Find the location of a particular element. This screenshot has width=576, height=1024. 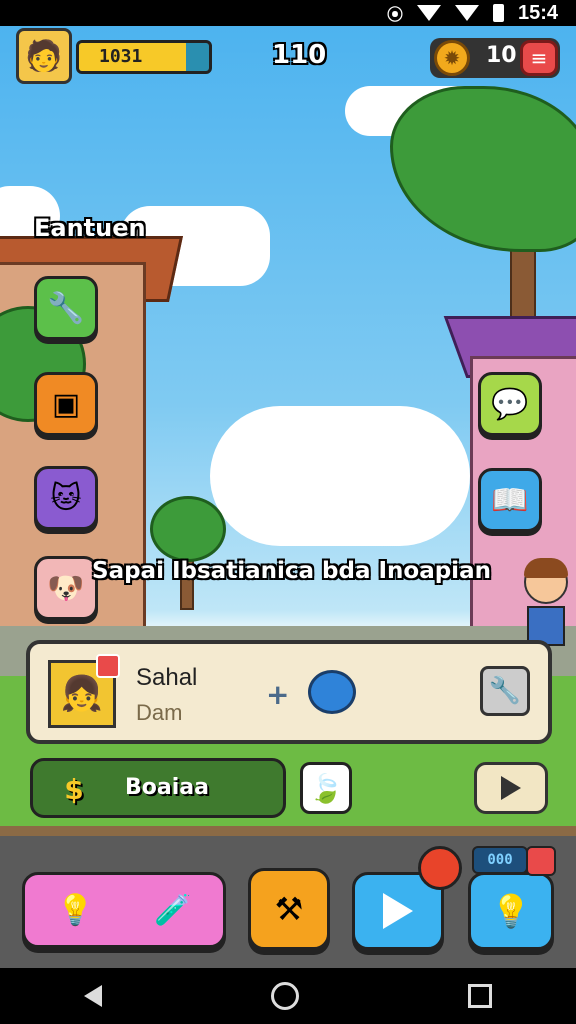

npc-character is located at coordinates (546, 602).